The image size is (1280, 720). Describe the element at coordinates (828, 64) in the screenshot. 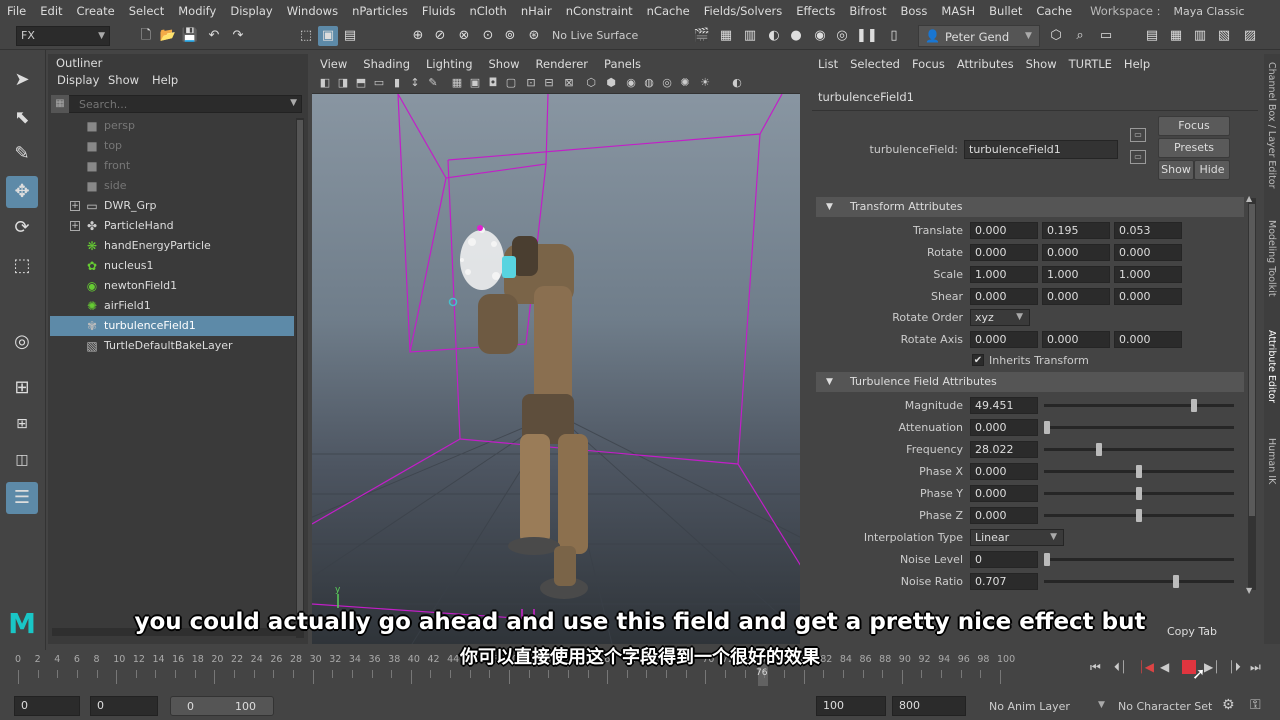

I see `ae-menu-list: List` at that location.